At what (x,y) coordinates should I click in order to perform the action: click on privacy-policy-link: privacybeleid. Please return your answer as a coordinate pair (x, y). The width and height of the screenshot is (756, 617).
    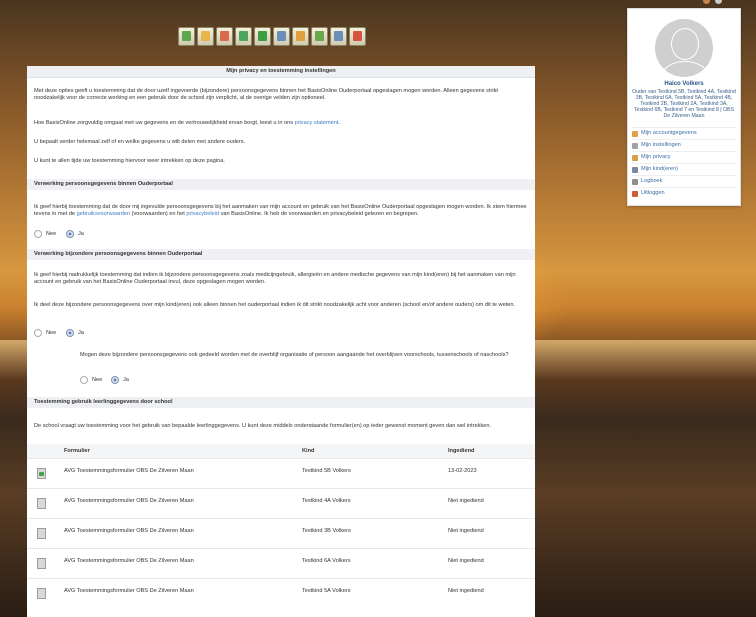
    Looking at the image, I should click on (202, 214).